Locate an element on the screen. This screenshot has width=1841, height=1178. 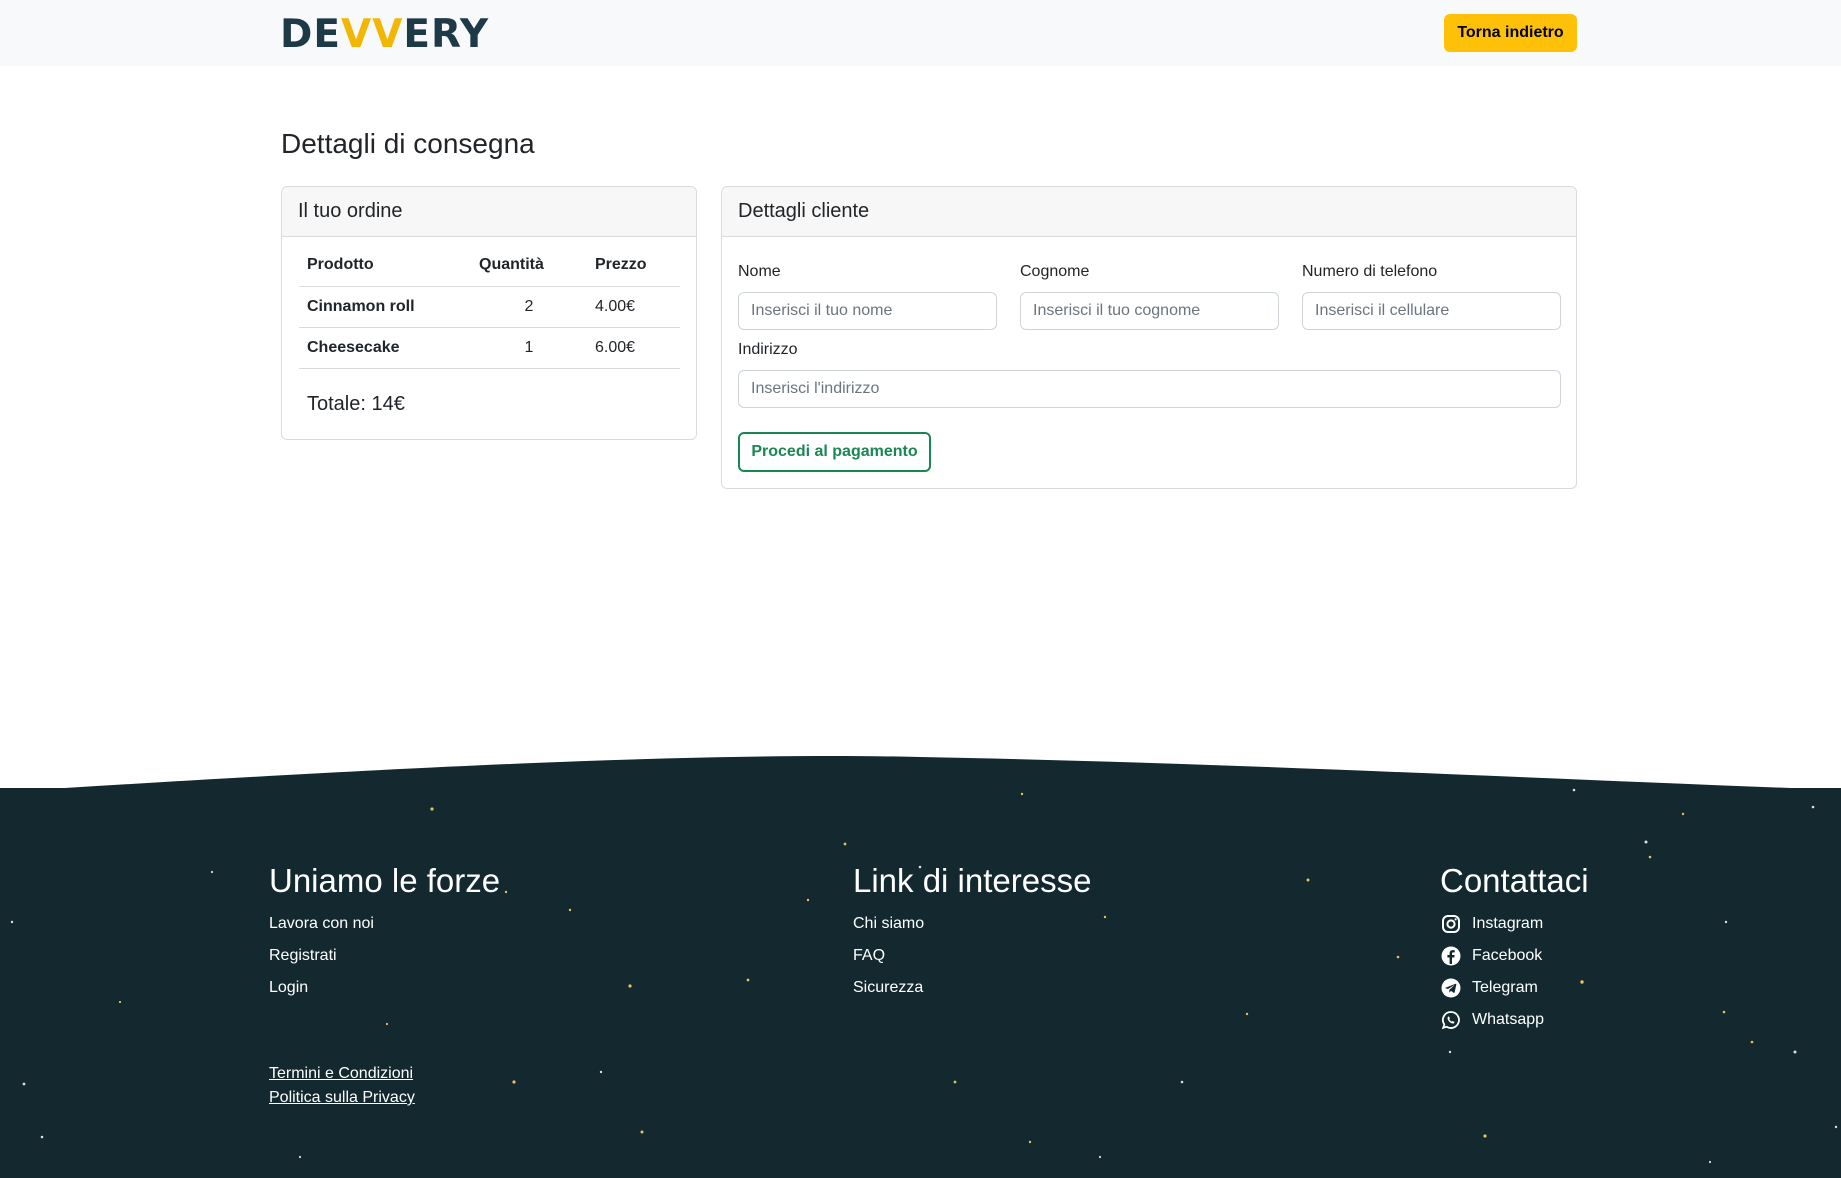
logo: DE VV ERY is located at coordinates (385, 34).